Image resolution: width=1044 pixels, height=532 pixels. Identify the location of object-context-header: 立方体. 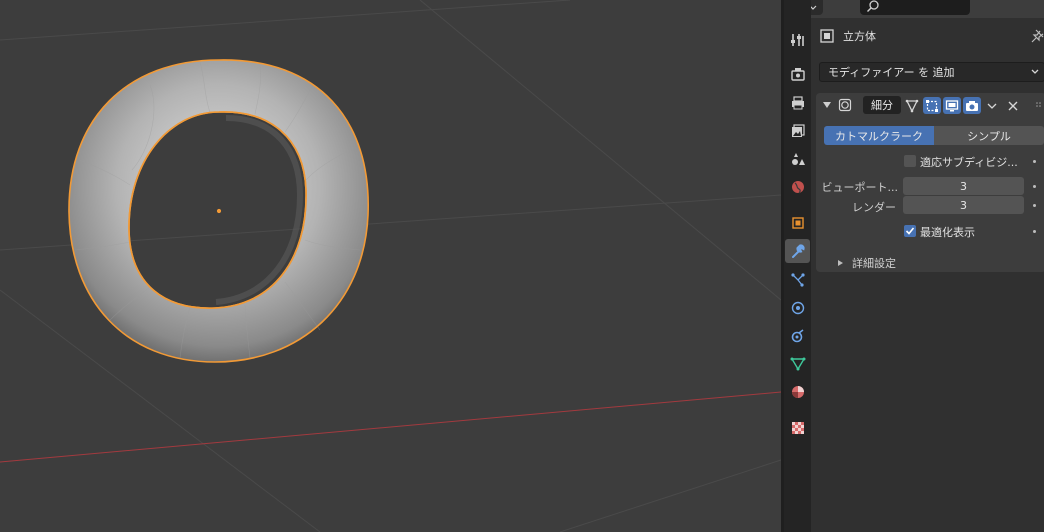
(847, 36).